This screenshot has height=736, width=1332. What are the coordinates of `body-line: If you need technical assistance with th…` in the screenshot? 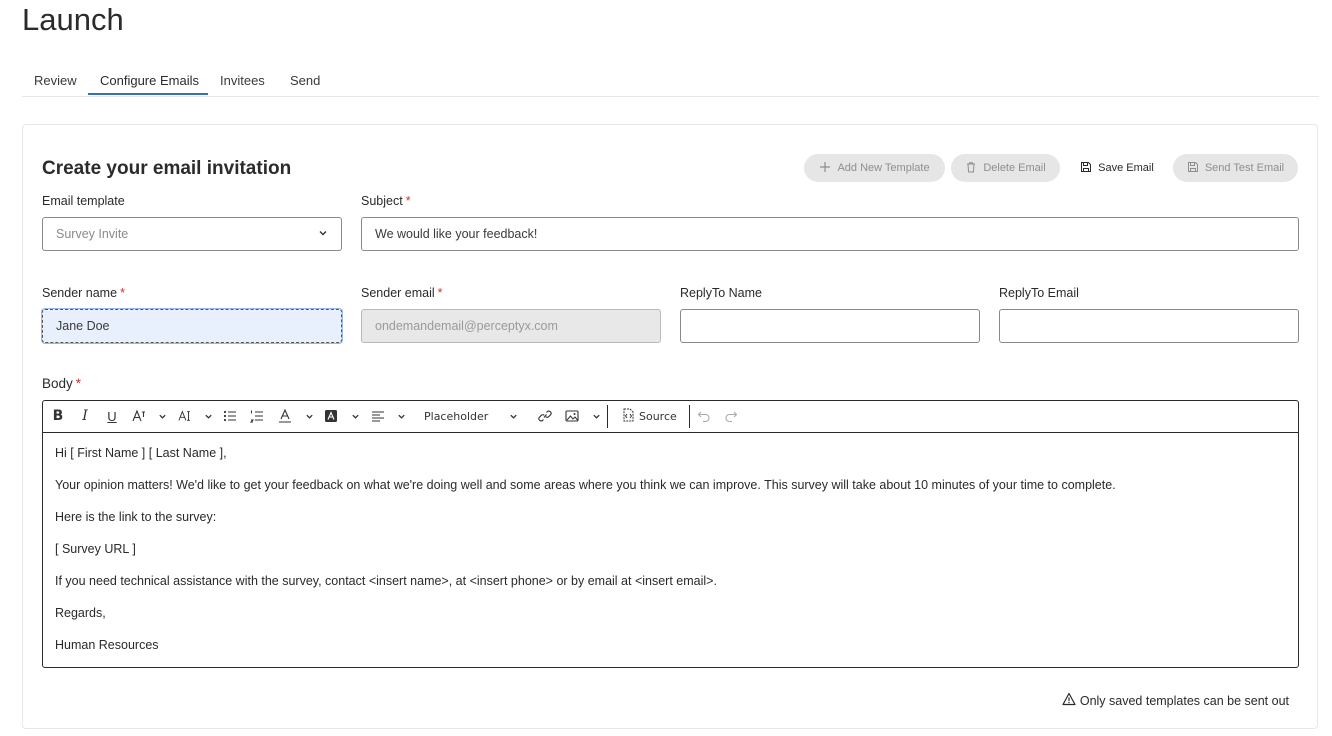 It's located at (386, 581).